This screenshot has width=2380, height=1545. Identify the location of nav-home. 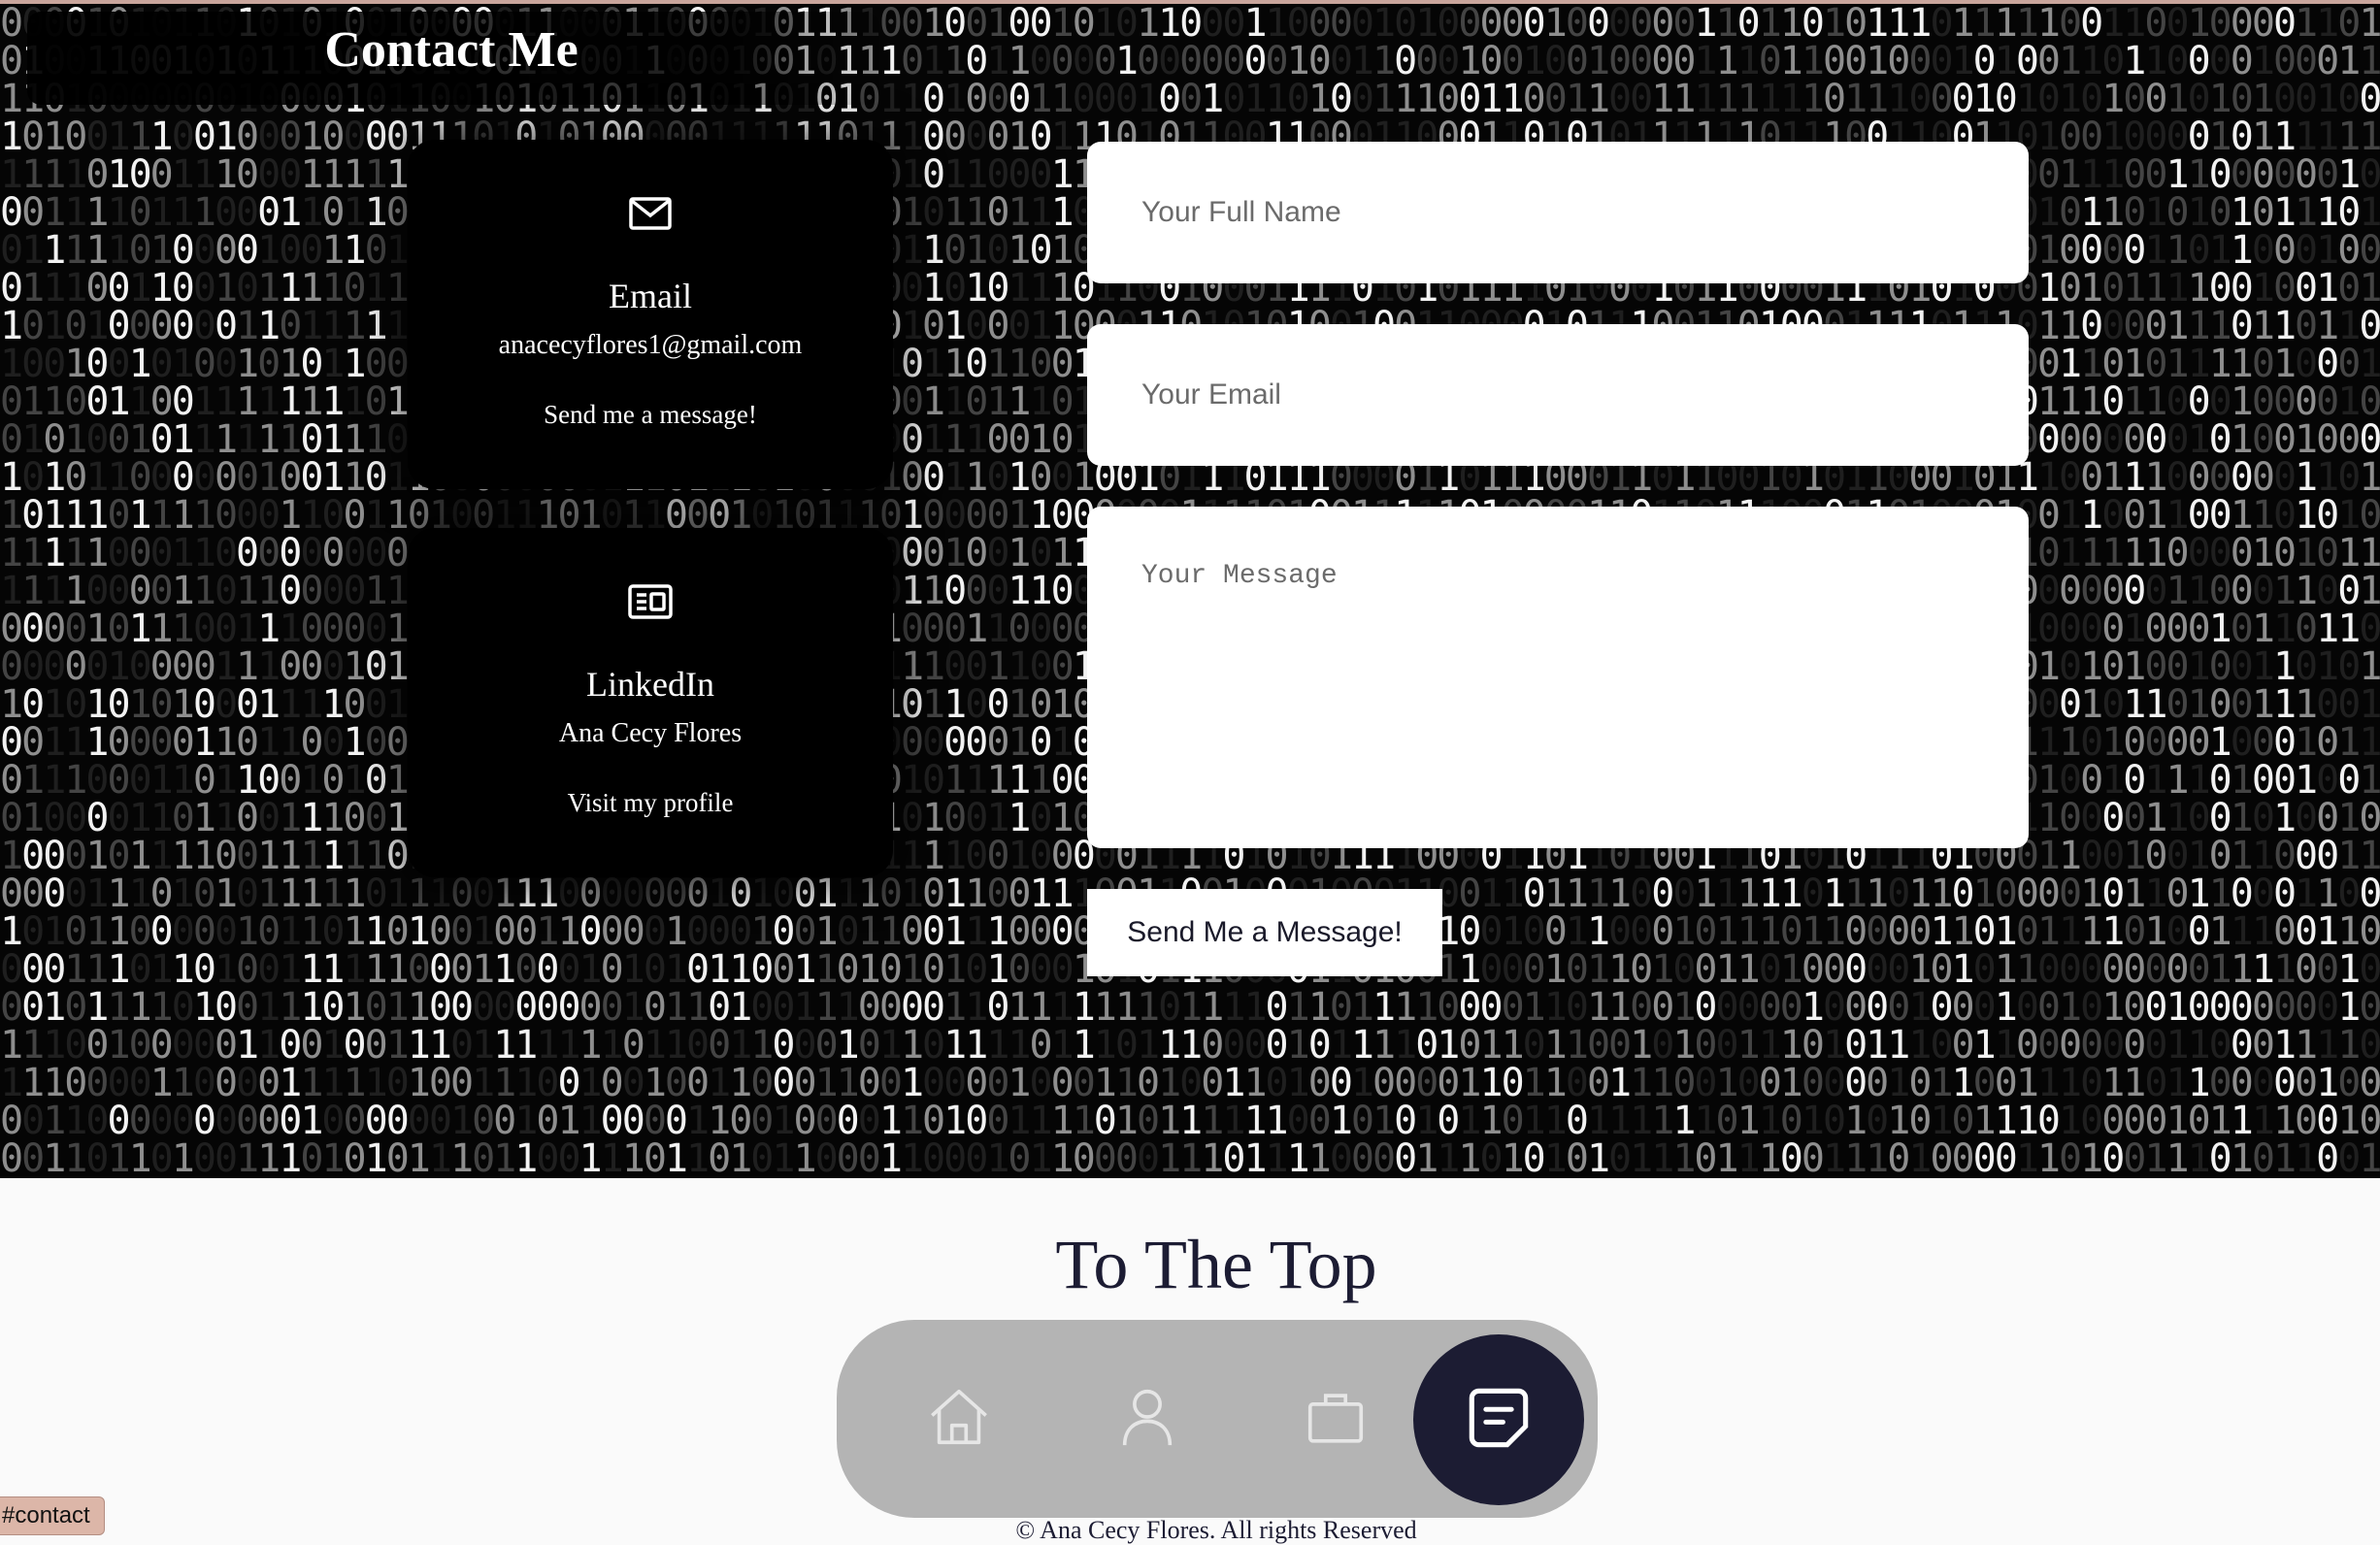
(959, 1419).